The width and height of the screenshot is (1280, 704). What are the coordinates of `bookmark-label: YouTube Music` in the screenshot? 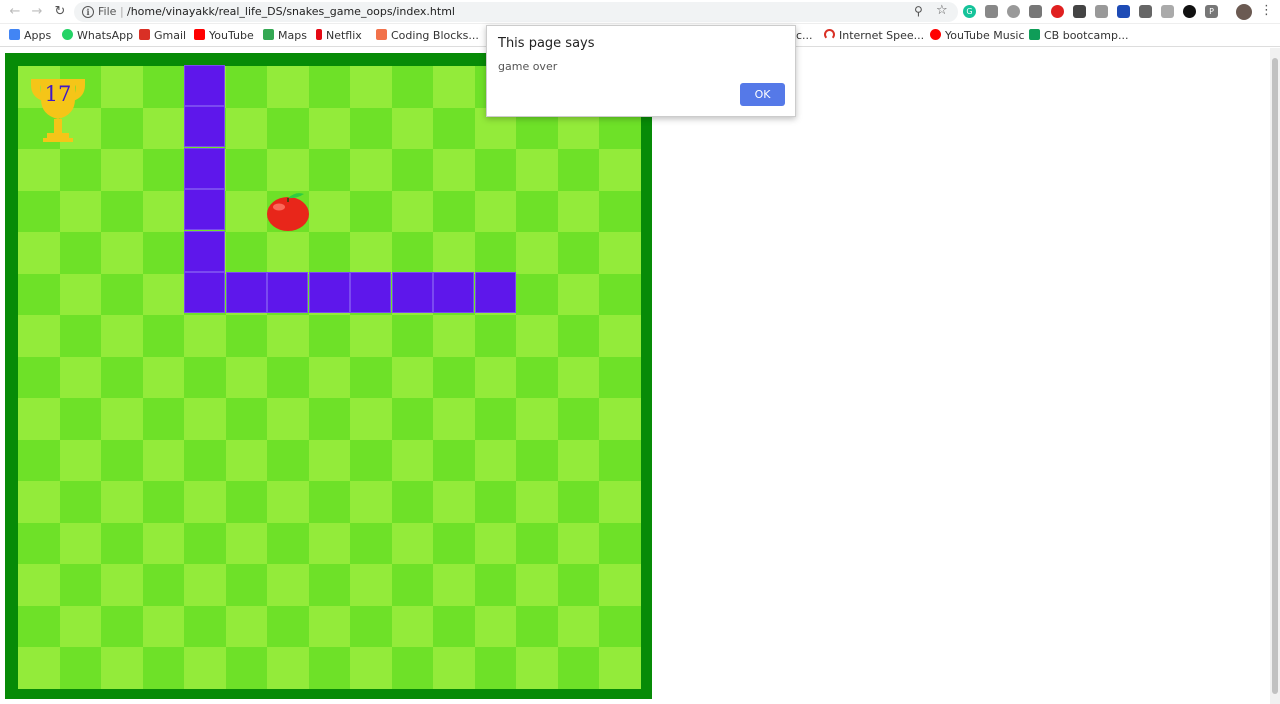 It's located at (985, 35).